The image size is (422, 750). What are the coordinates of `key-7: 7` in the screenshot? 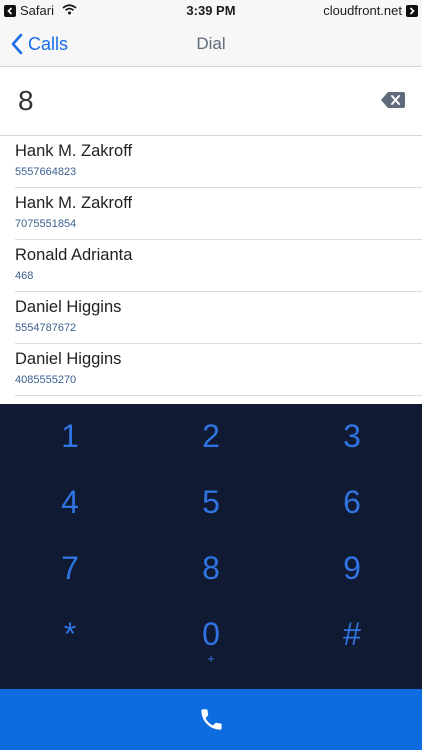 It's located at (70, 569).